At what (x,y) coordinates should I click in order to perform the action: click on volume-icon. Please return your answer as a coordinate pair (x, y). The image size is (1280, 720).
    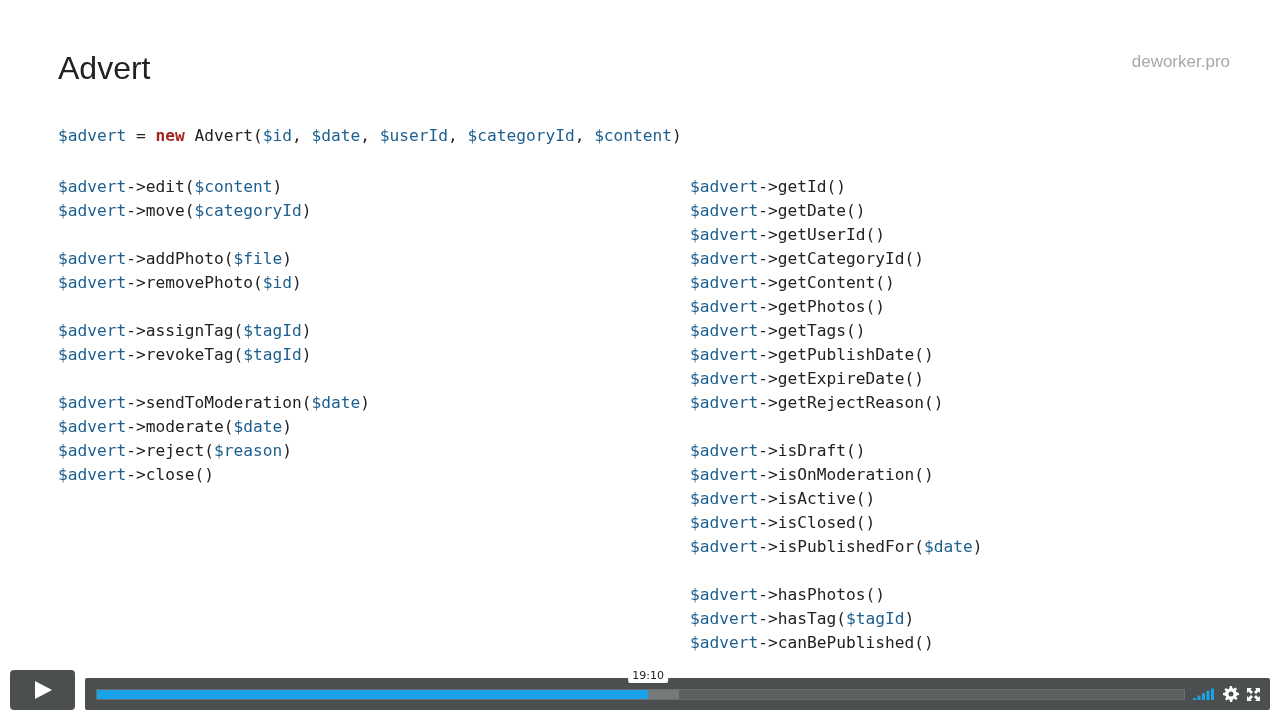
    Looking at the image, I should click on (1204, 694).